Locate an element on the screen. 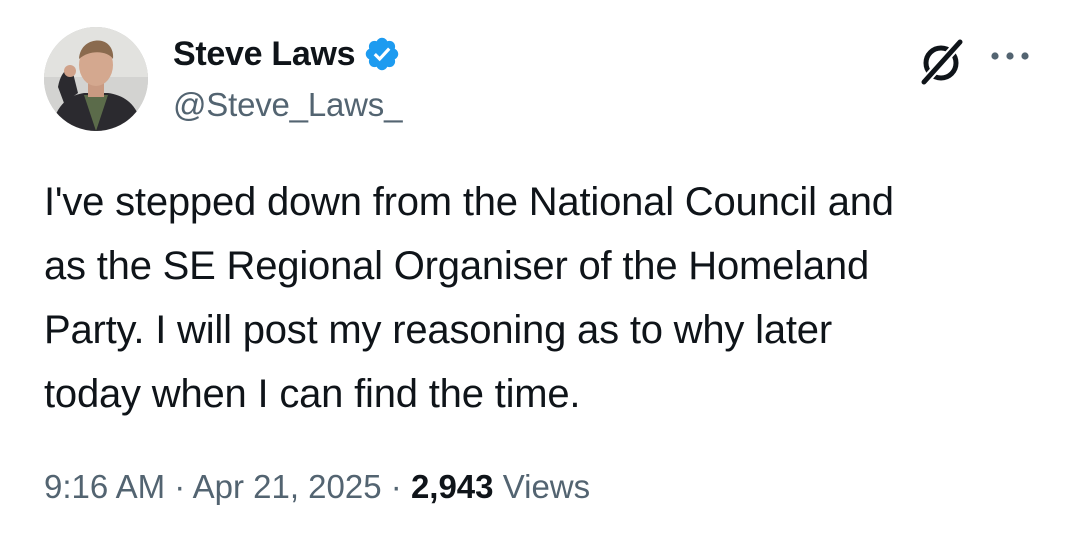 Image resolution: width=1080 pixels, height=533 pixels. name-row: Steve Laws is located at coordinates (287, 54).